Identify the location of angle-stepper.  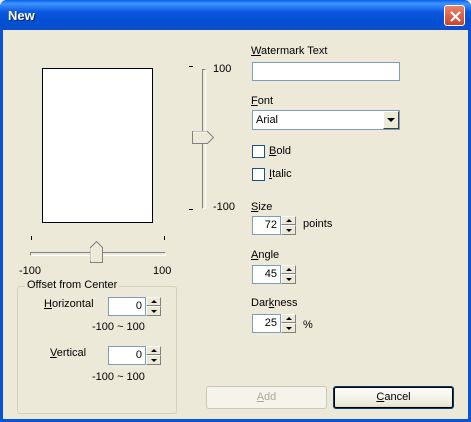
(288, 274).